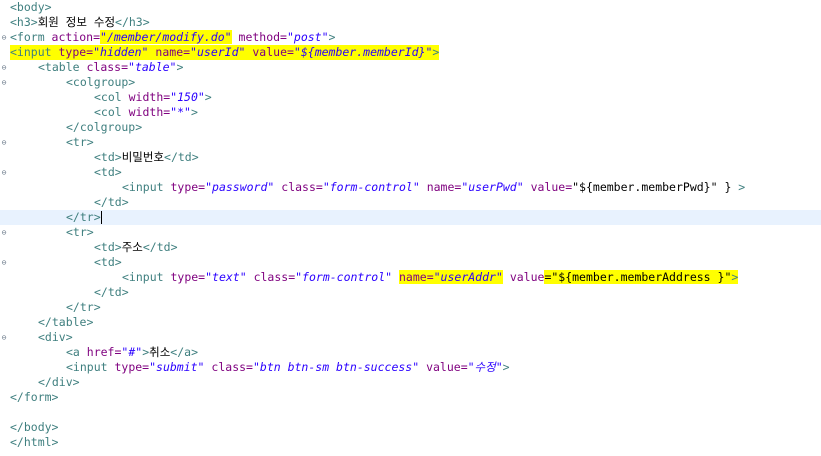  Describe the element at coordinates (31, 7) in the screenshot. I see `code-text: <body>` at that location.